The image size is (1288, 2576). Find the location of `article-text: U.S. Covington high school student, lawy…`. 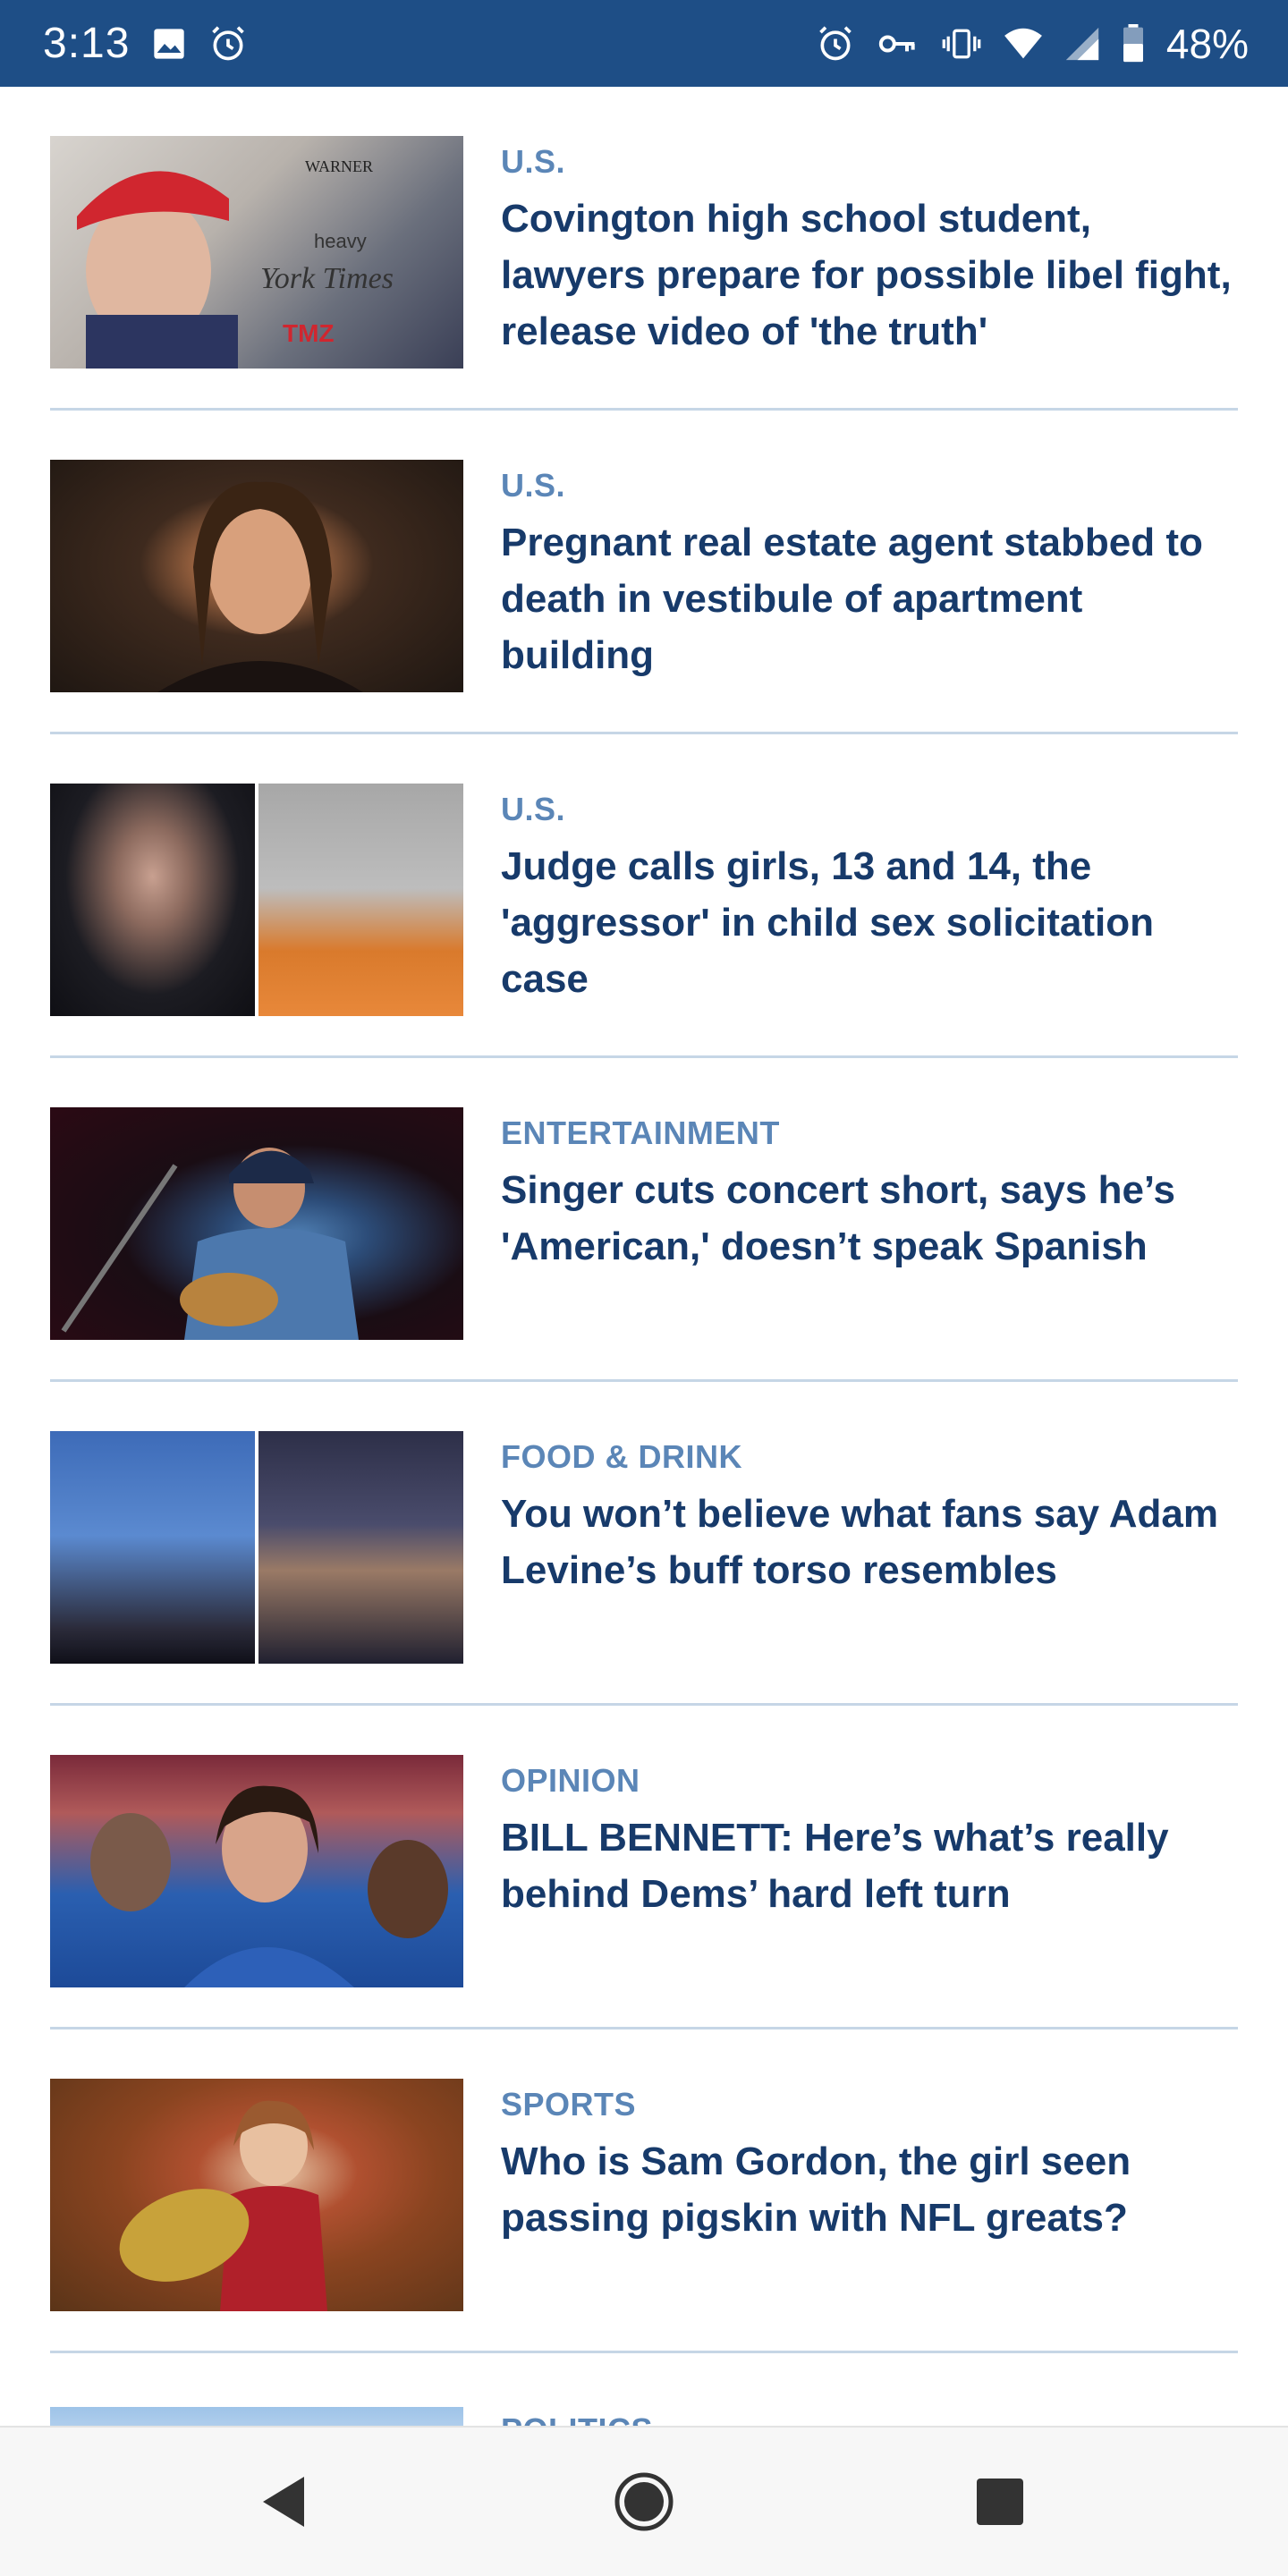

article-text: U.S. Covington high school student, lawy… is located at coordinates (869, 251).